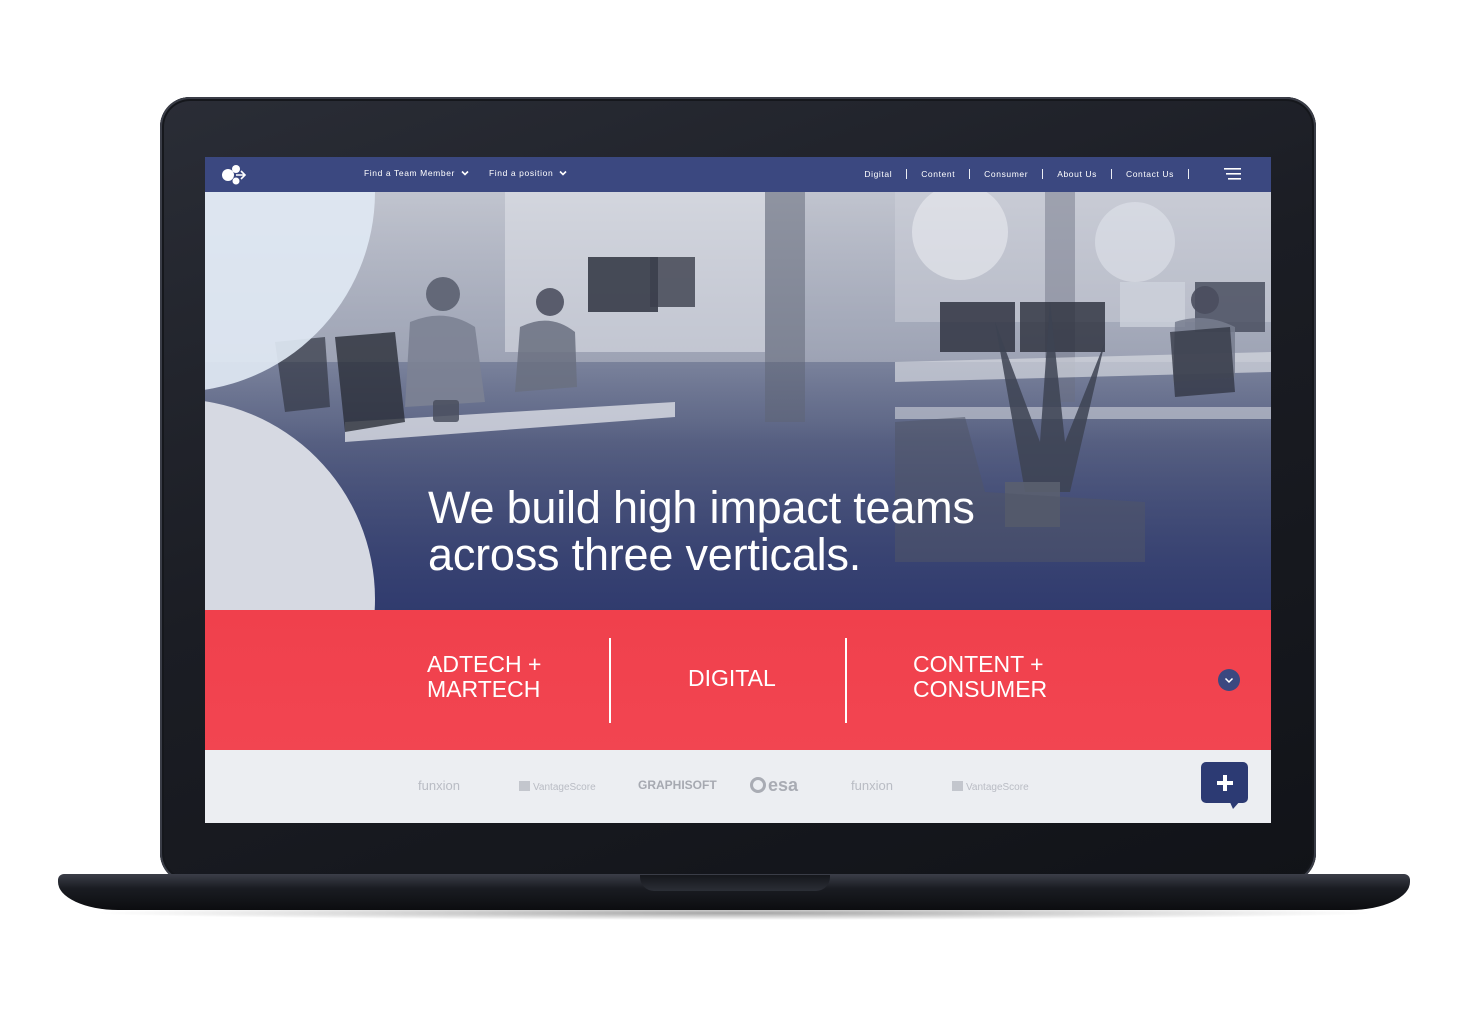  I want to click on find-team-member-label: Find a Team Member, so click(409, 173).